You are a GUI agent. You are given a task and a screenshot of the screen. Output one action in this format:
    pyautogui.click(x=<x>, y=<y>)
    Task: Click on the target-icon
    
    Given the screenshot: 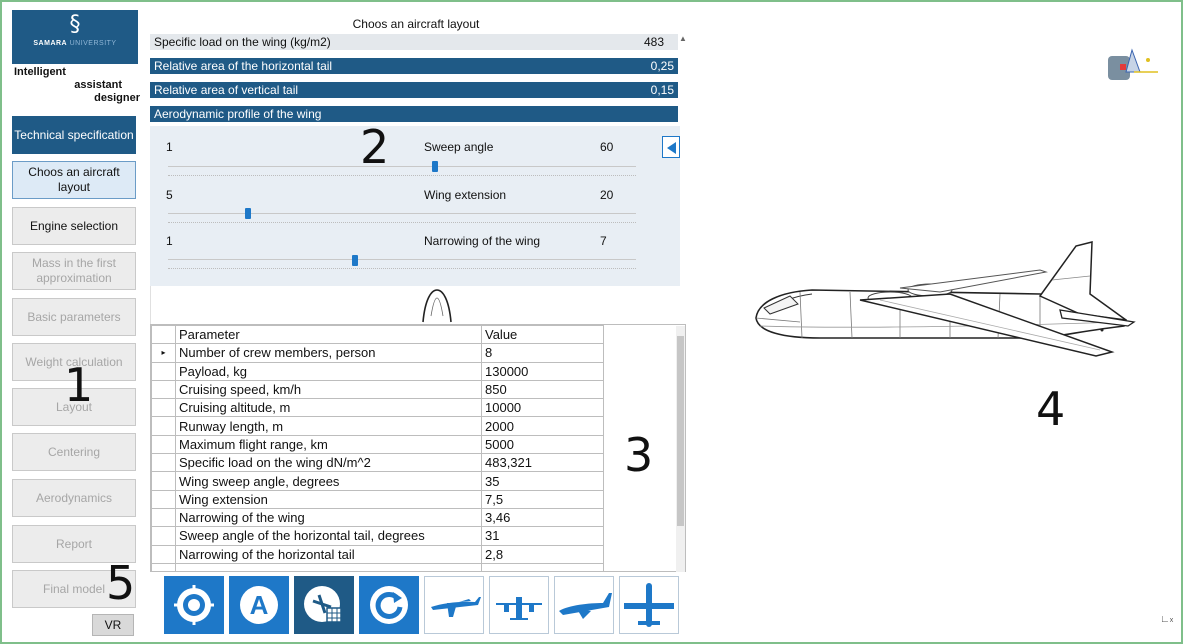 What is the action you would take?
    pyautogui.click(x=194, y=605)
    